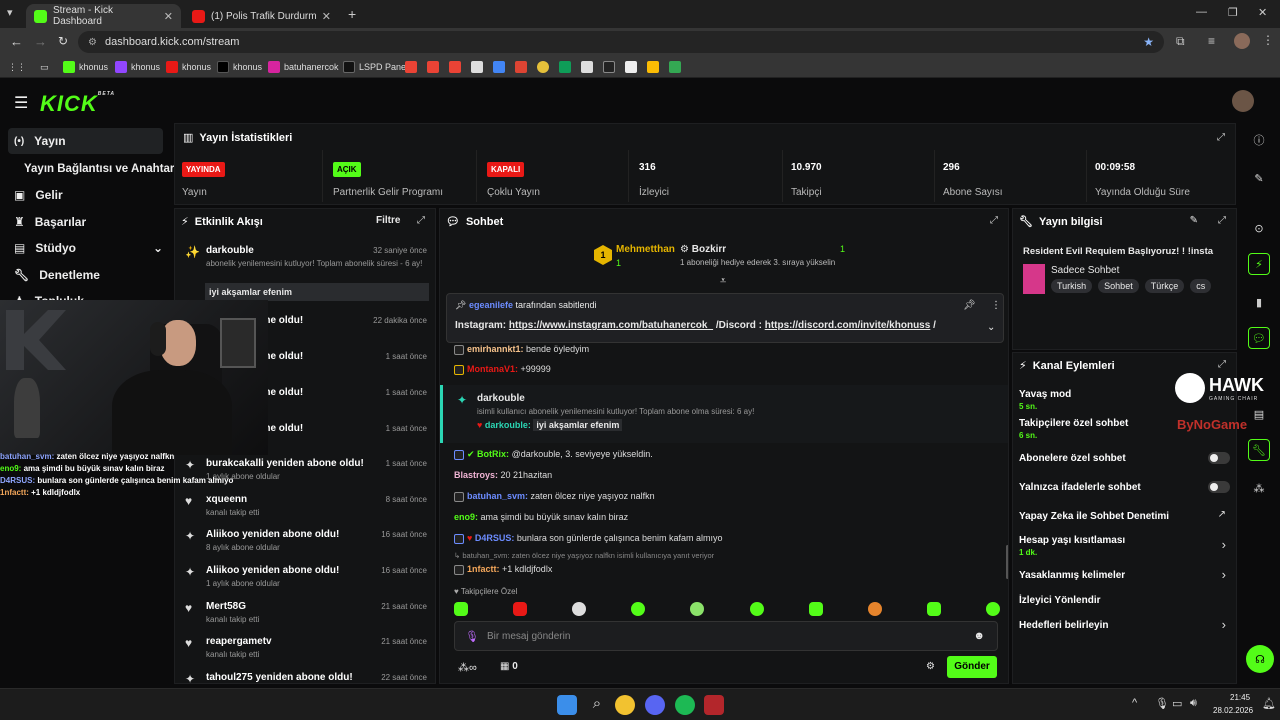  What do you see at coordinates (1148, 42) in the screenshot?
I see `bookmark-star-icon: ★` at bounding box center [1148, 42].